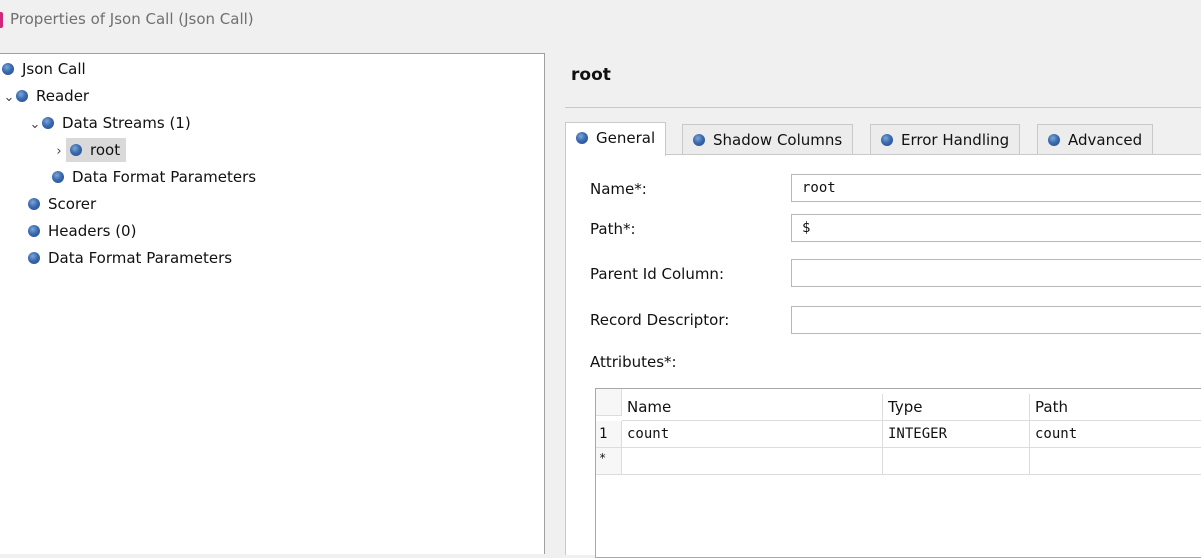 Image resolution: width=1201 pixels, height=558 pixels. I want to click on column-header-type: Type, so click(956, 407).